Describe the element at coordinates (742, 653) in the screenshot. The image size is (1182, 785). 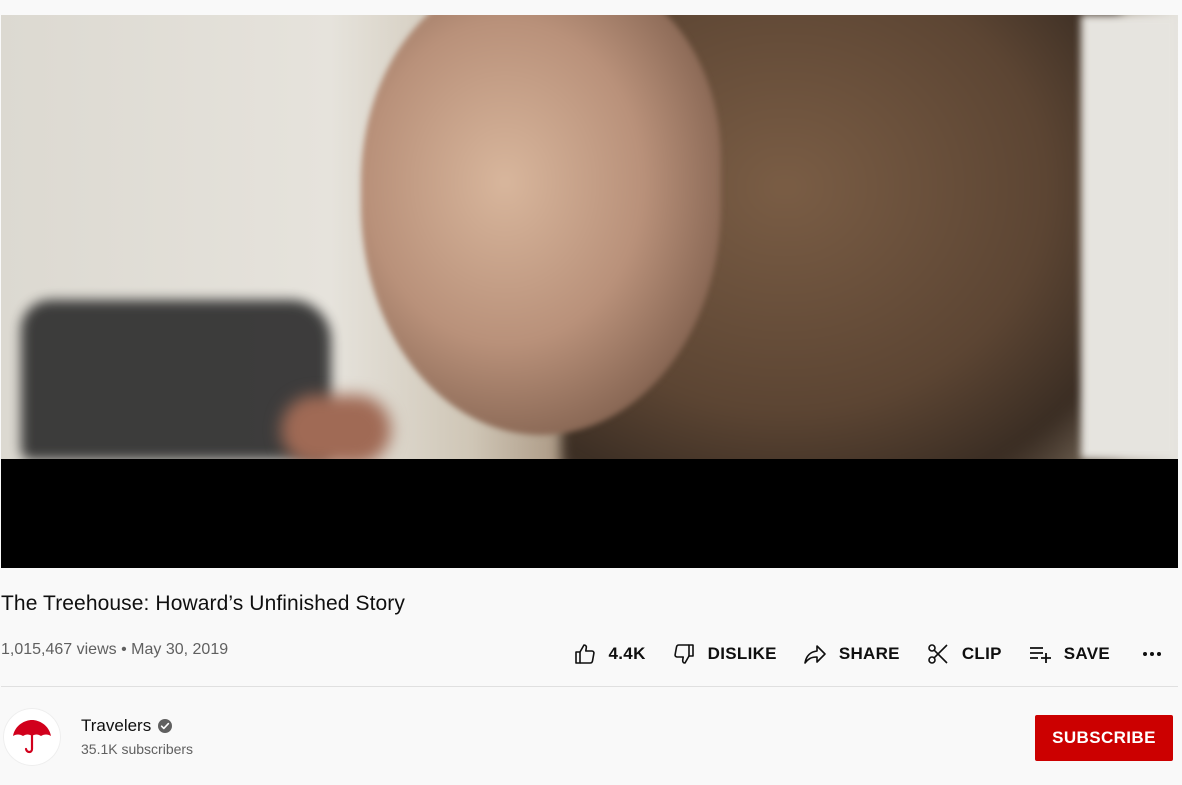
I see `dislike-label: DISLIKE` at that location.